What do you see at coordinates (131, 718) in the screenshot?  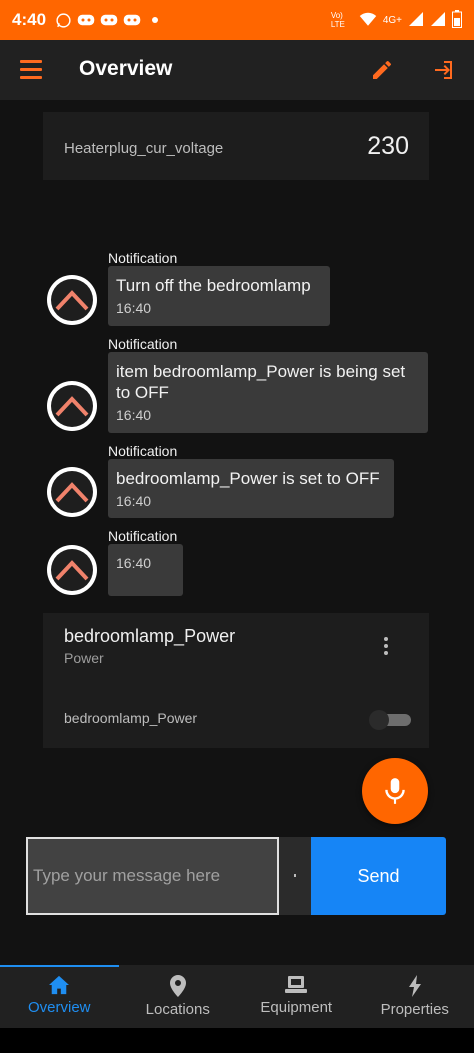 I see `toggle-label: bedroomlamp_Power` at bounding box center [131, 718].